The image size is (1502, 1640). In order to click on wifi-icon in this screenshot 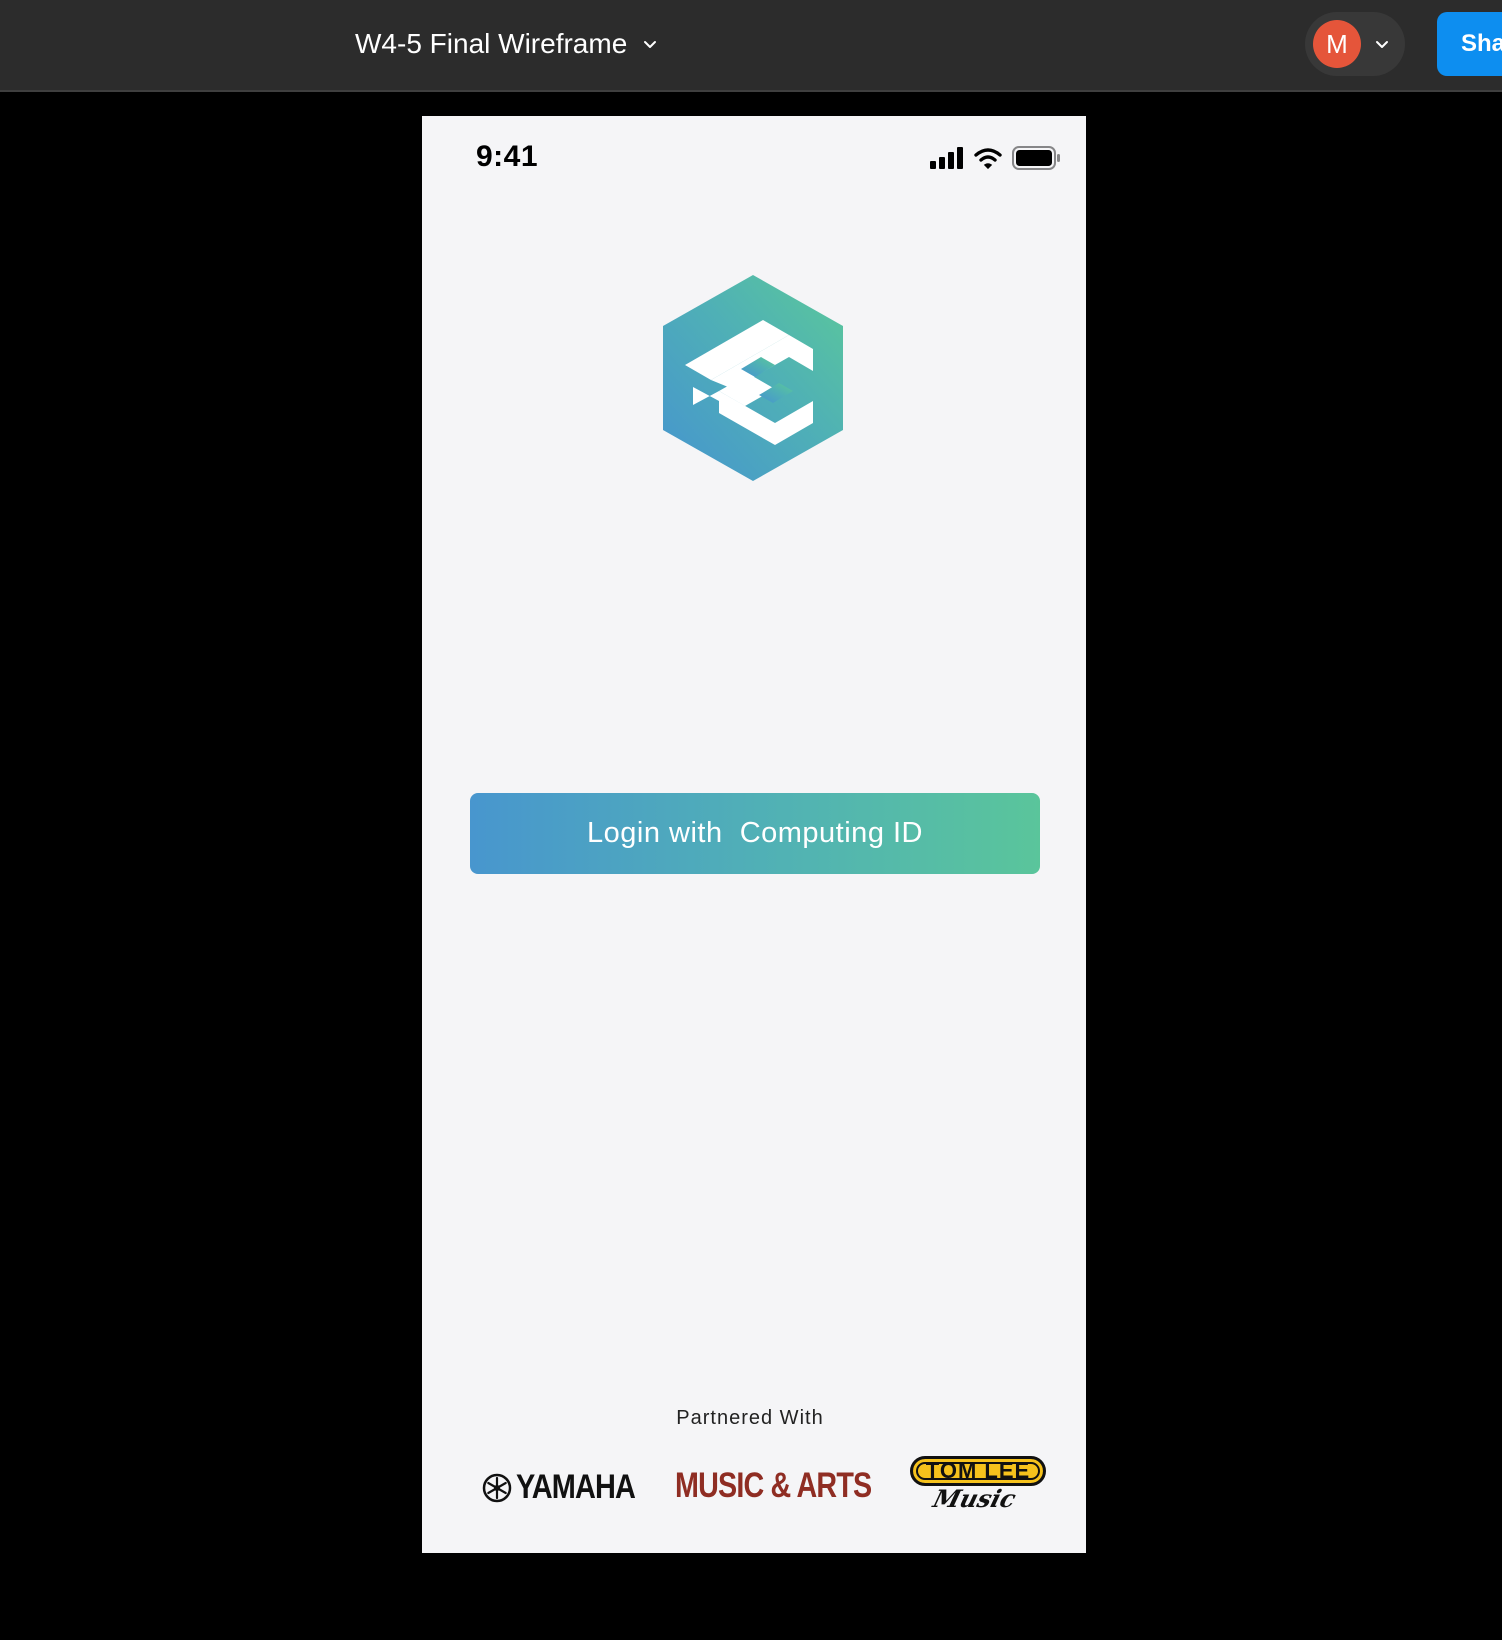, I will do `click(988, 158)`.